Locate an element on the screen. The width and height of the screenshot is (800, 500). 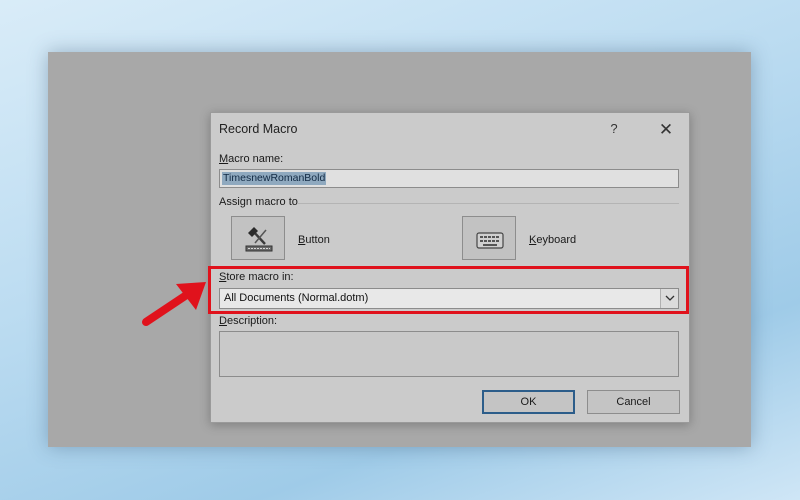
assign-button-label: Button is located at coordinates (314, 240).